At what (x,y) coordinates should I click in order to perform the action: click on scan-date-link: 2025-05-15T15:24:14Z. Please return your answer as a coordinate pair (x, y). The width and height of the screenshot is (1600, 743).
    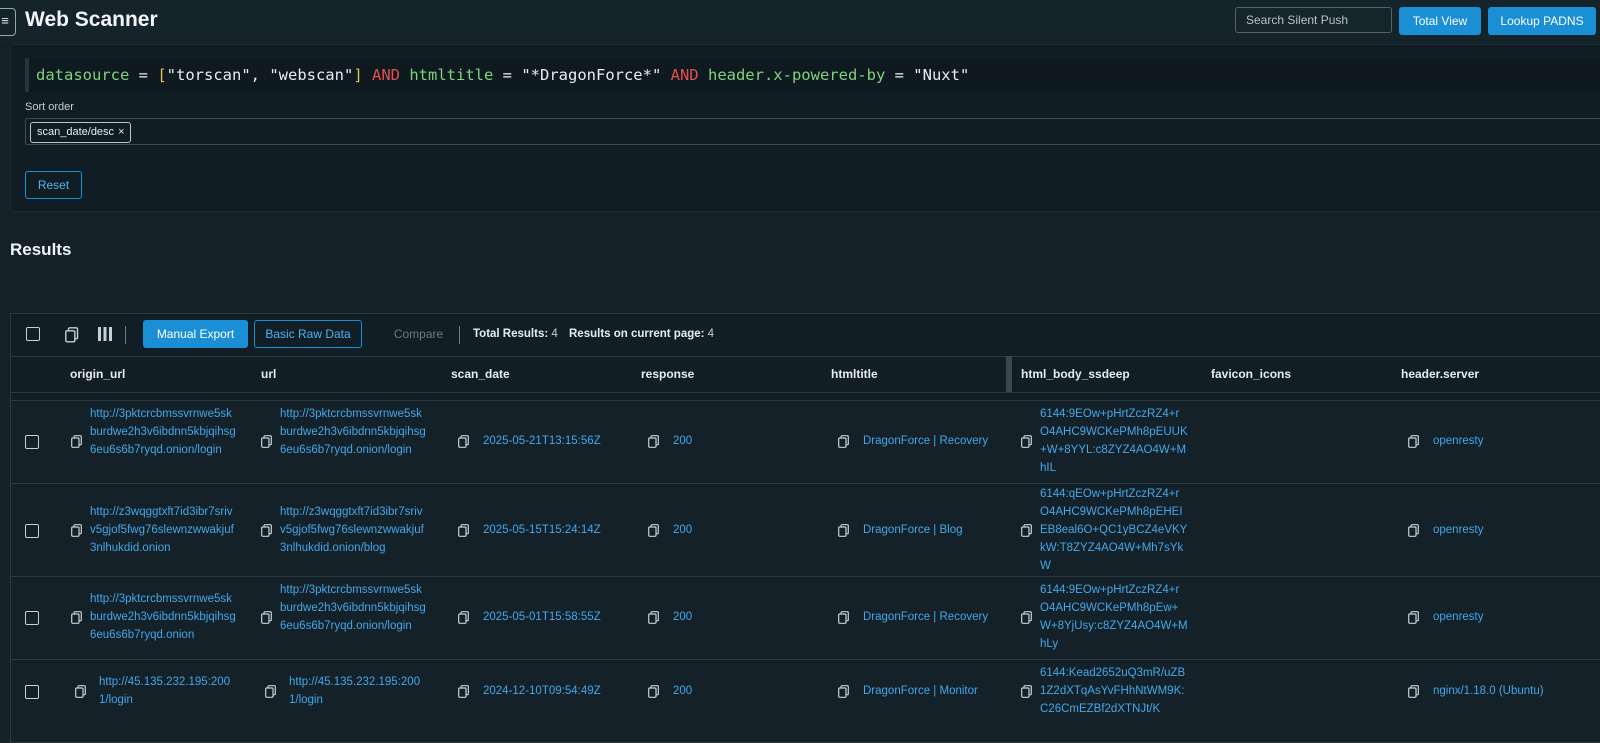
    Looking at the image, I should click on (542, 530).